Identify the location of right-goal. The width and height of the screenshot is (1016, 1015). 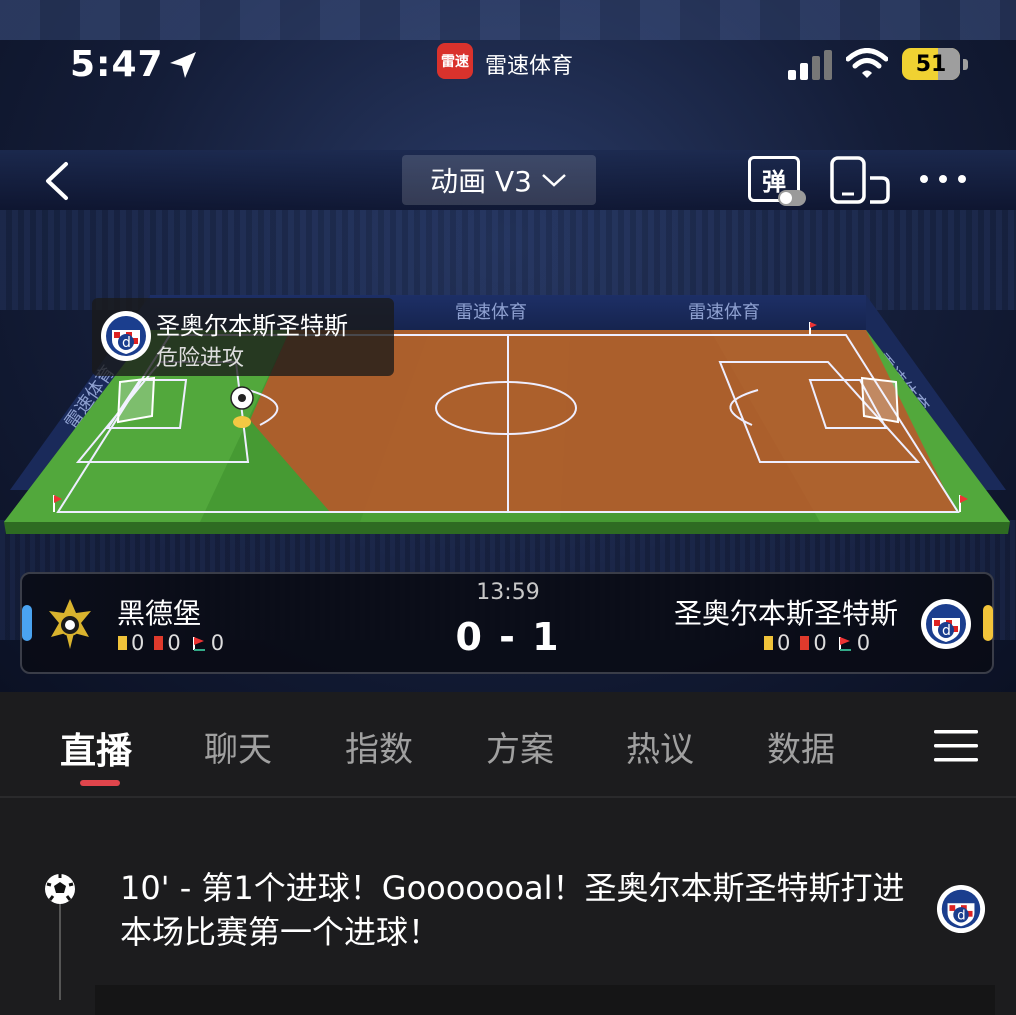
(880, 400).